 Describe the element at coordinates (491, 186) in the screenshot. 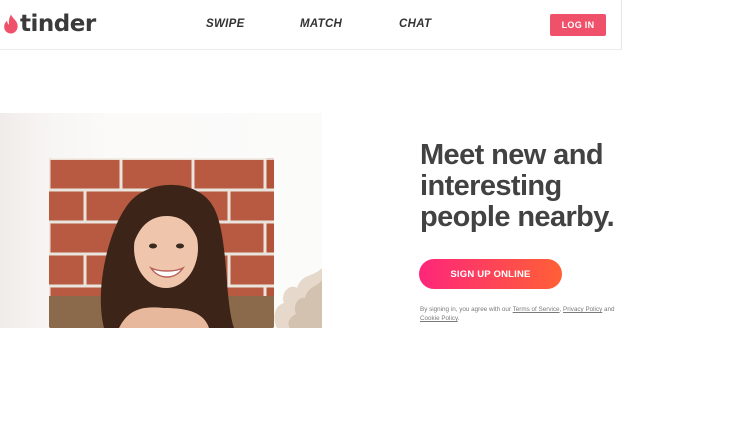

I see `headline-line-2: interesting` at that location.